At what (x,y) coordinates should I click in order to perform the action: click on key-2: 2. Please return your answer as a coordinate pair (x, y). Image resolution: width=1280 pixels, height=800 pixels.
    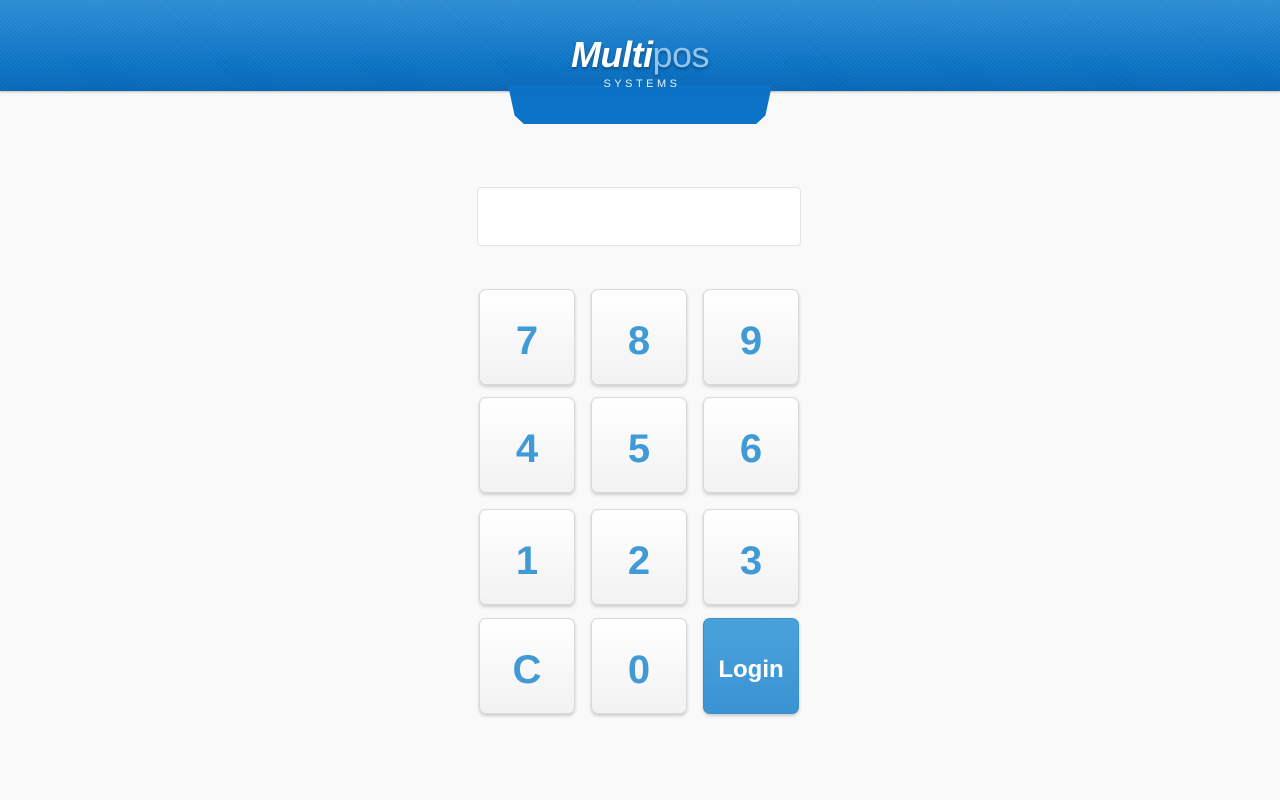
    Looking at the image, I should click on (639, 557).